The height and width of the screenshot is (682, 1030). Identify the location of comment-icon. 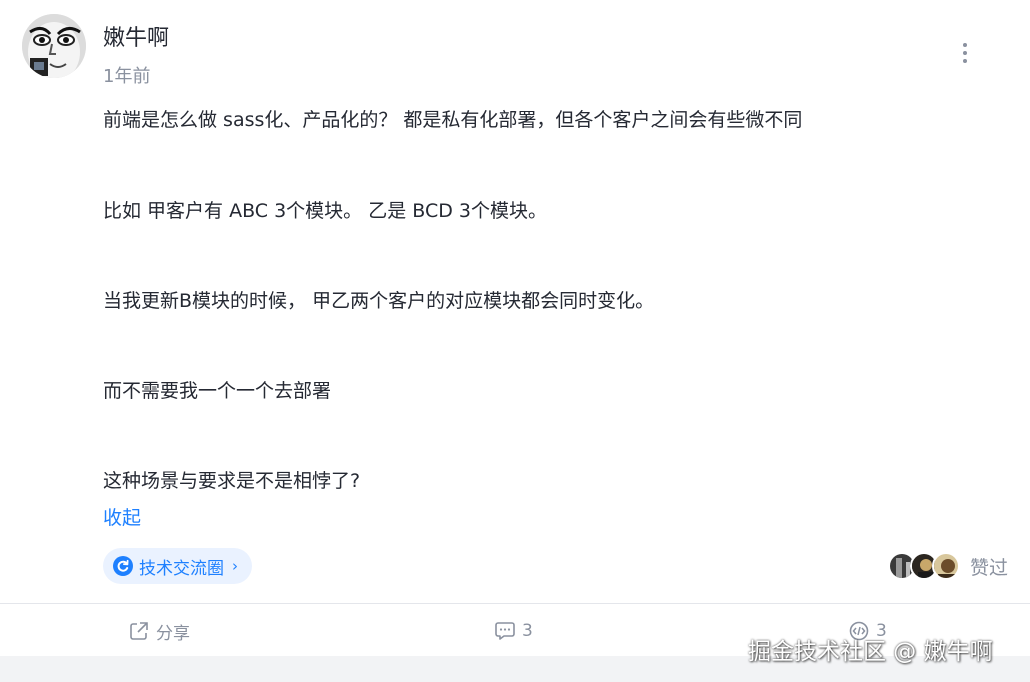
(505, 631).